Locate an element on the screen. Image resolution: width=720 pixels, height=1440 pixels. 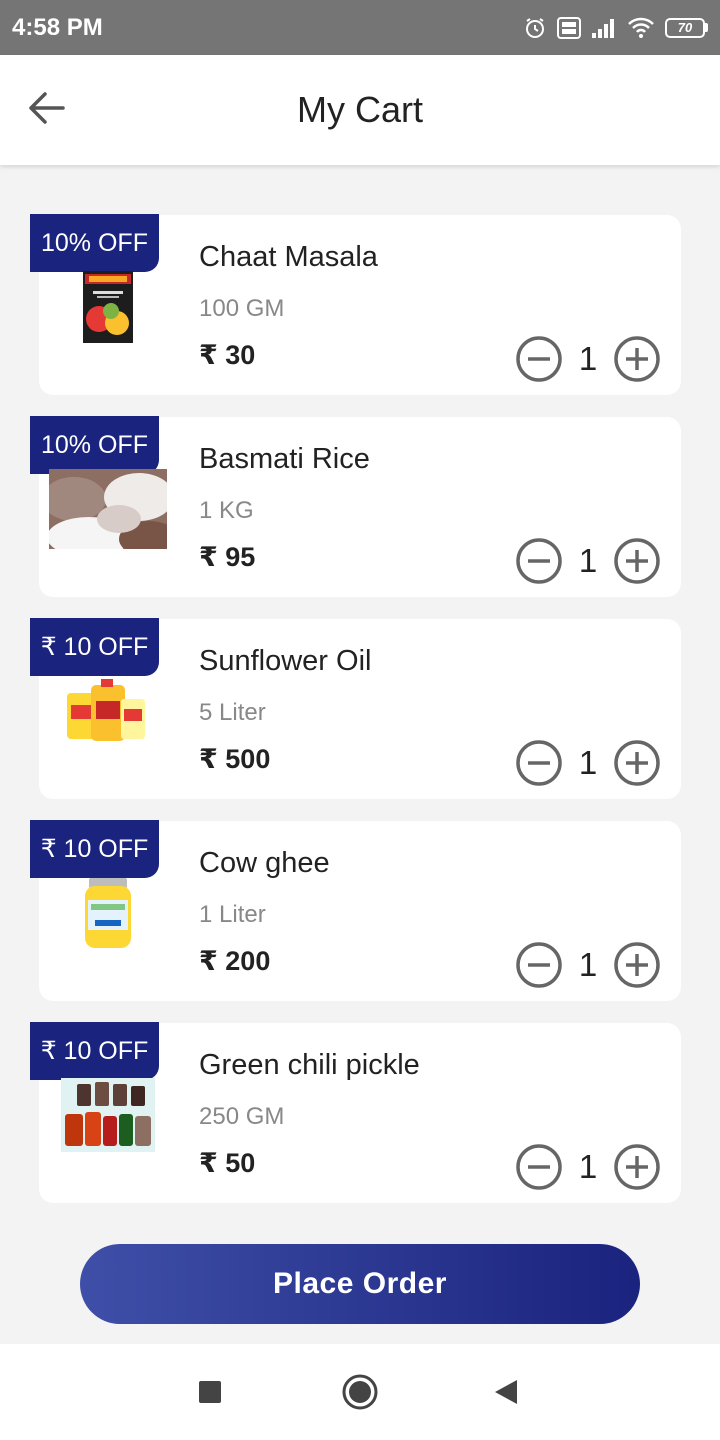
status-icons: 70 is located at coordinates (615, 28).